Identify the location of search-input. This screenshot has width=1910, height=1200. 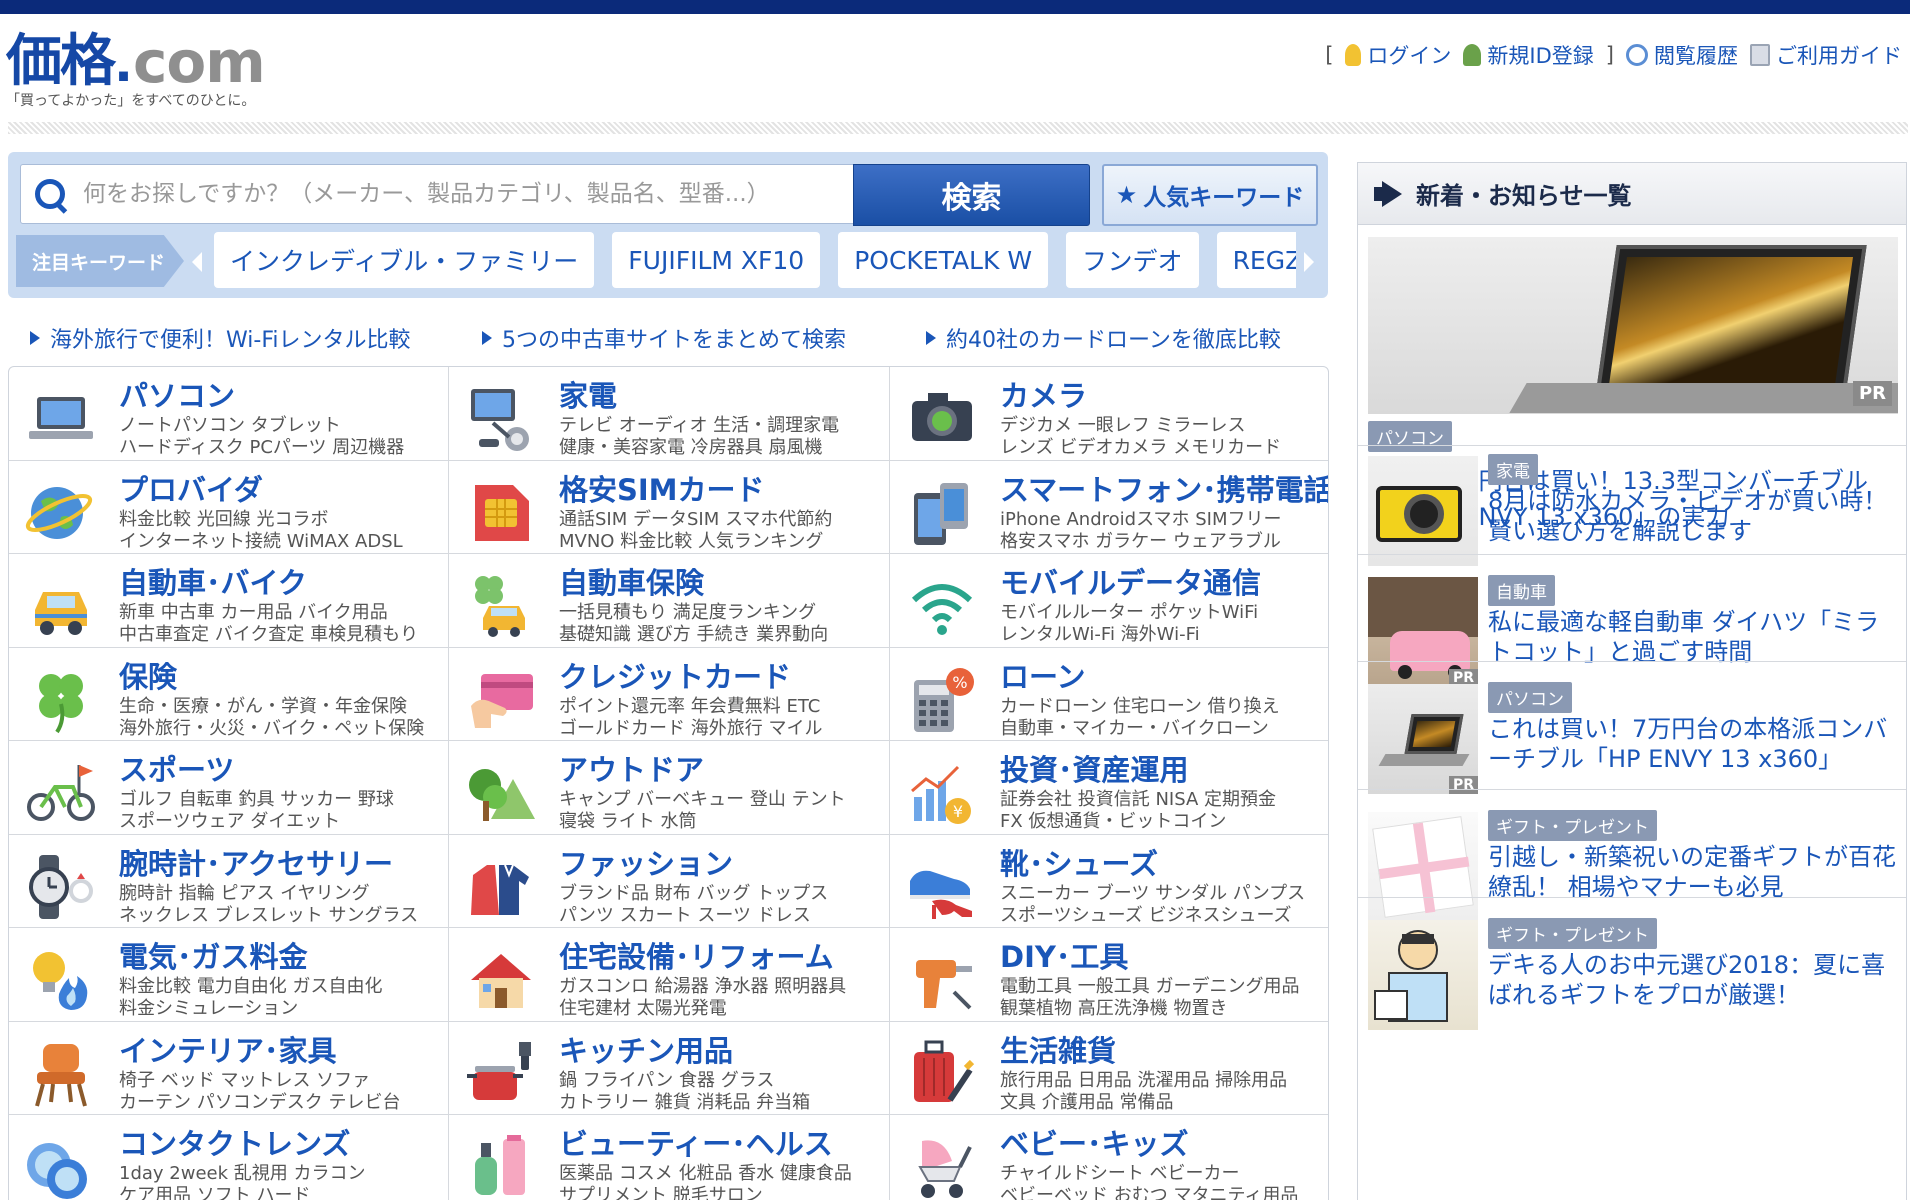
(463, 194).